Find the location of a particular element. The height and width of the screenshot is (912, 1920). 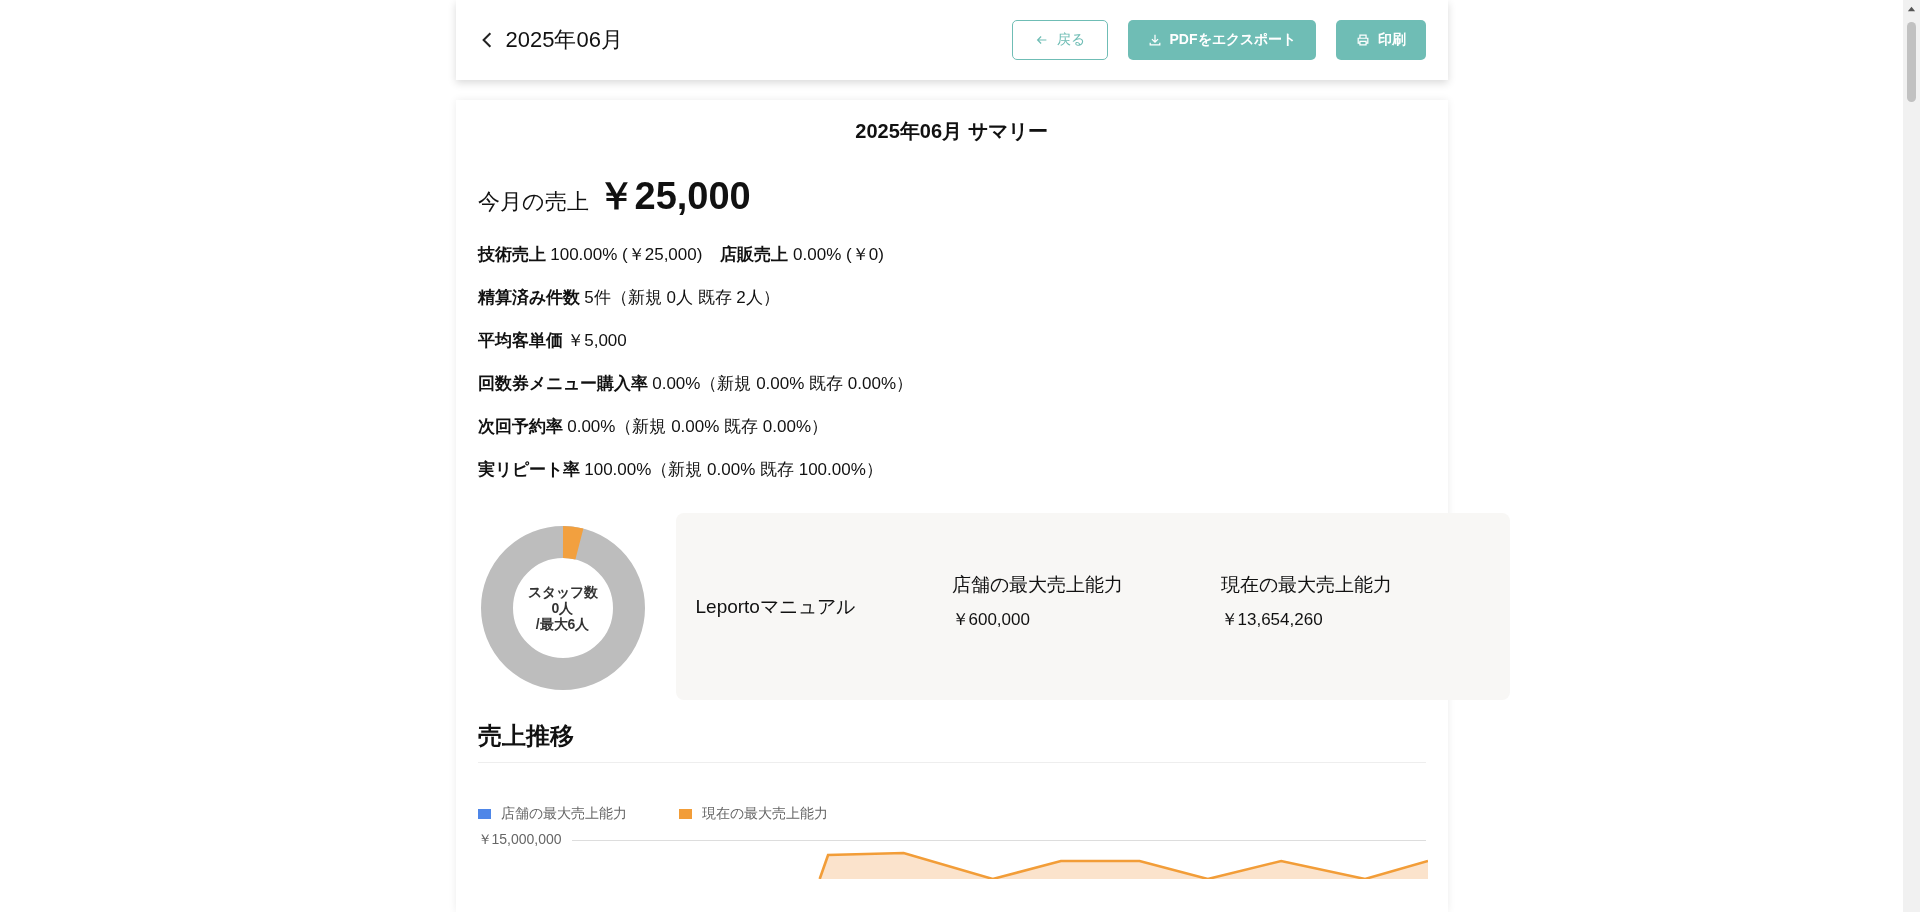

capacity-value: ￥13,654,260 is located at coordinates (1272, 620).